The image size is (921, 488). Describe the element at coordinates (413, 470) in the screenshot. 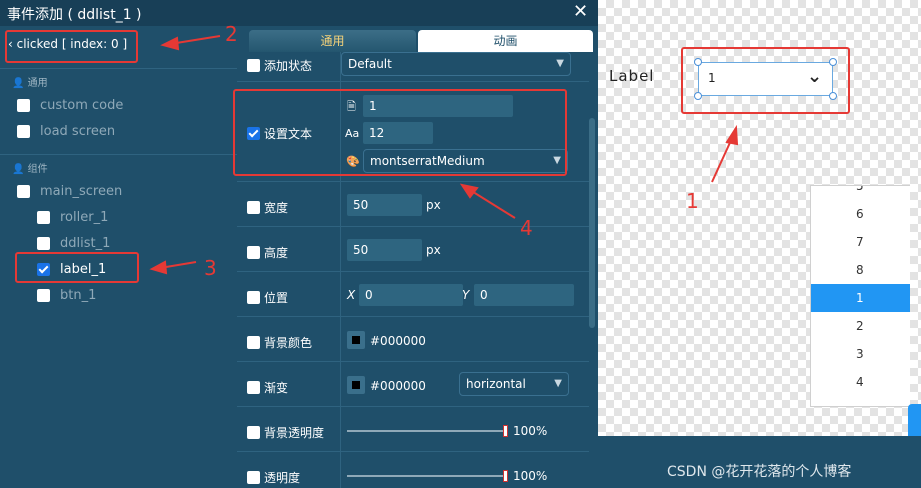

I see `row-opacity: 透明度 100%` at that location.